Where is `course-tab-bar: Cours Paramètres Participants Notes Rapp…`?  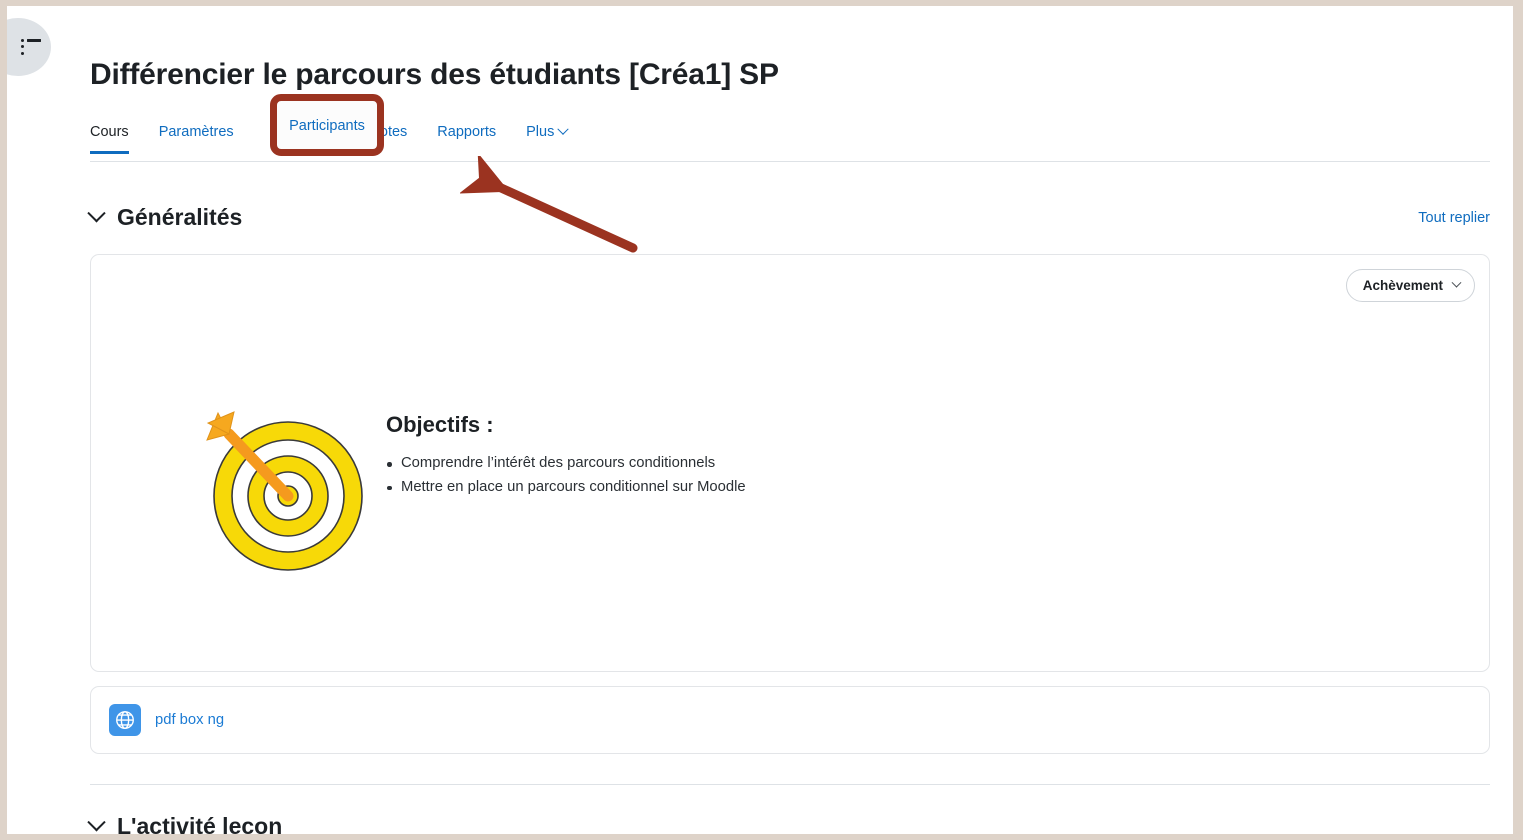
course-tab-bar: Cours Paramètres Participants Notes Rapp… is located at coordinates (790, 128).